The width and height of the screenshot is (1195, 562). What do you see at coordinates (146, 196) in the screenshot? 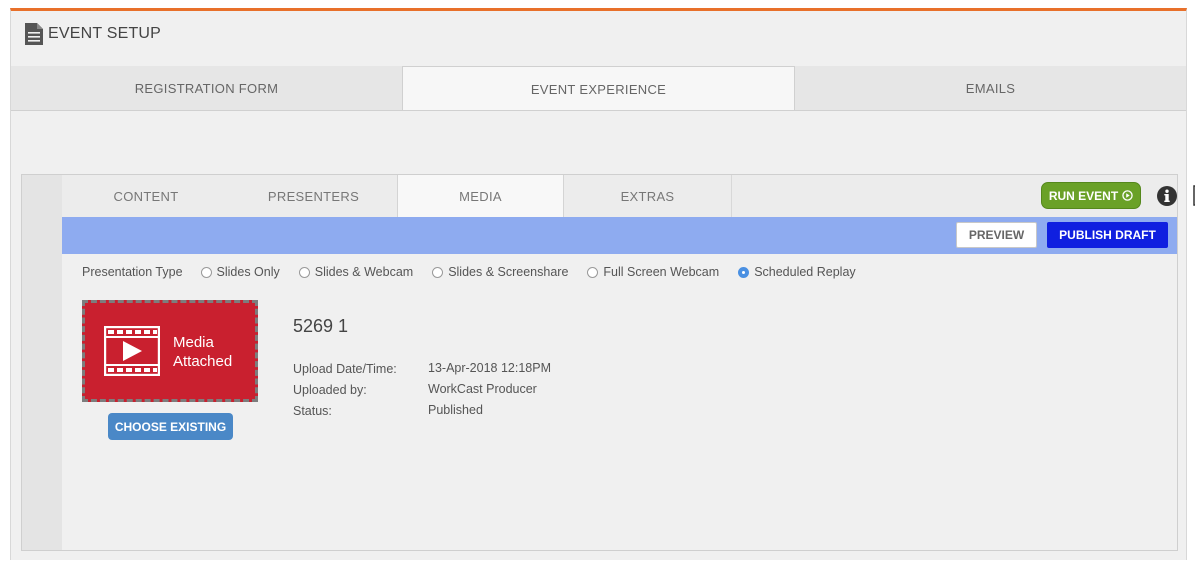
I see `tab-content: CONTENT` at bounding box center [146, 196].